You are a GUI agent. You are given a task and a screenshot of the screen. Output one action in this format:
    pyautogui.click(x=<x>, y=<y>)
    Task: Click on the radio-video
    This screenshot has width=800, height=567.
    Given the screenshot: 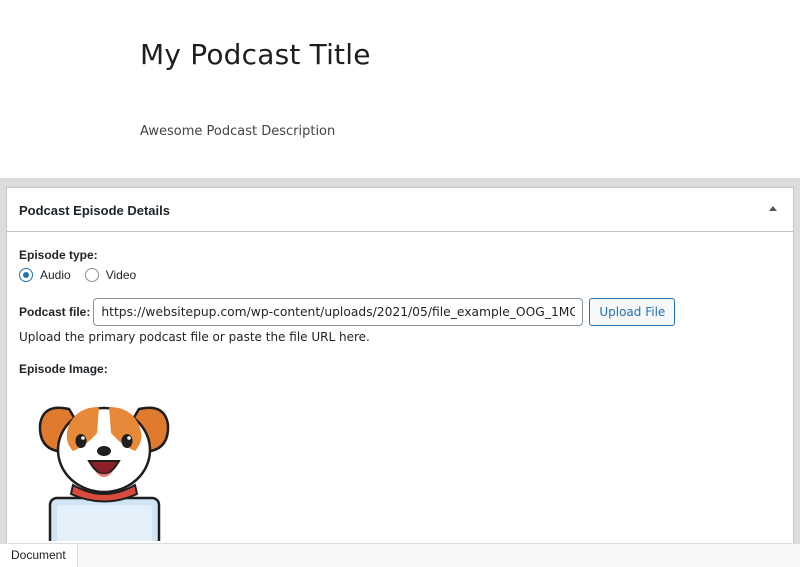 What is the action you would take?
    pyautogui.click(x=91, y=275)
    